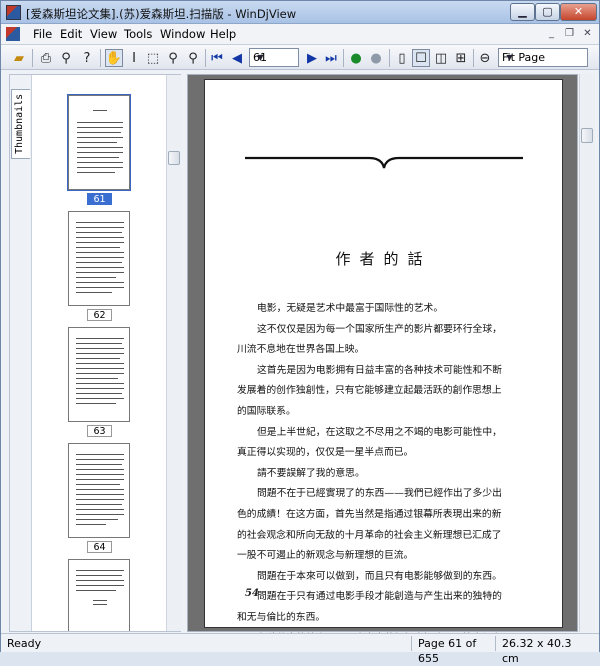  What do you see at coordinates (300, 649) in the screenshot?
I see `status-bar: Ready Page 61 of 655 26.32 x 40.3 cm` at bounding box center [300, 649].